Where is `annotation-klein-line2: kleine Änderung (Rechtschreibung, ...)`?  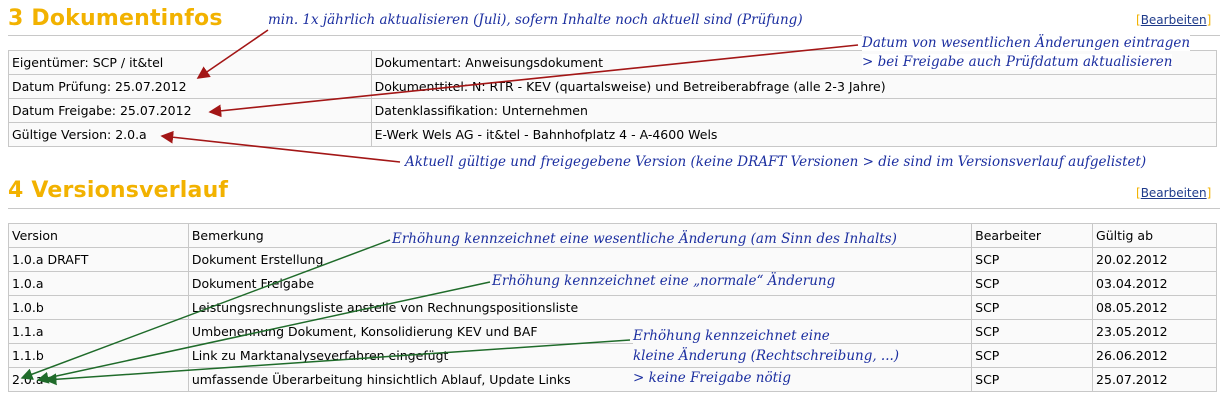 annotation-klein-line2: kleine Änderung (Rechtschreibung, ...) is located at coordinates (766, 356).